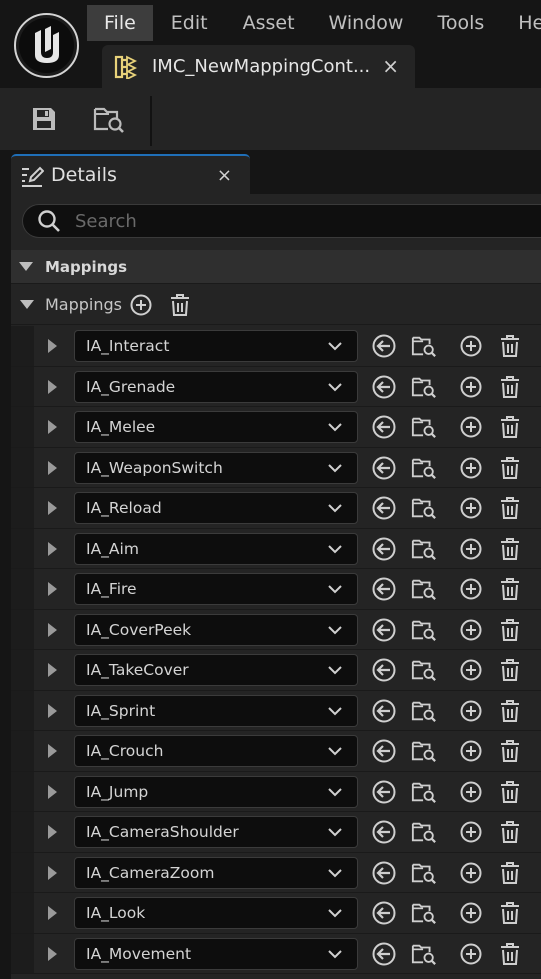 The width and height of the screenshot is (541, 979). What do you see at coordinates (216, 386) in the screenshot?
I see `input-action-dropdown: IA_Grenade` at bounding box center [216, 386].